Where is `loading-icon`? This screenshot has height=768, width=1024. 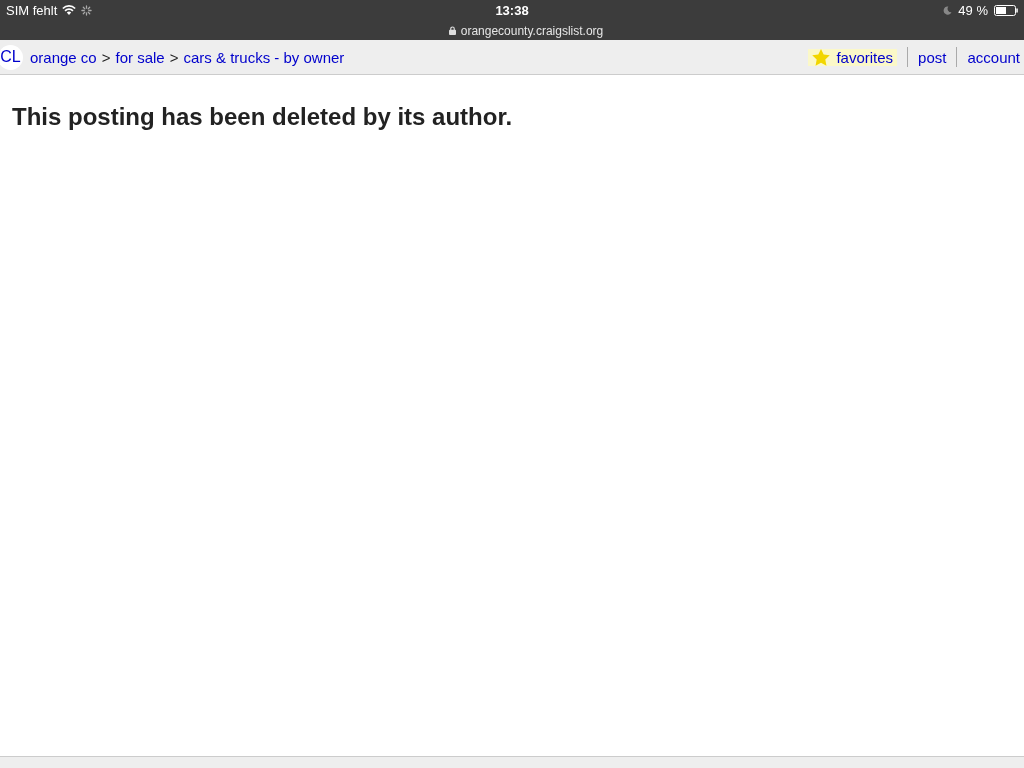
loading-icon is located at coordinates (87, 10).